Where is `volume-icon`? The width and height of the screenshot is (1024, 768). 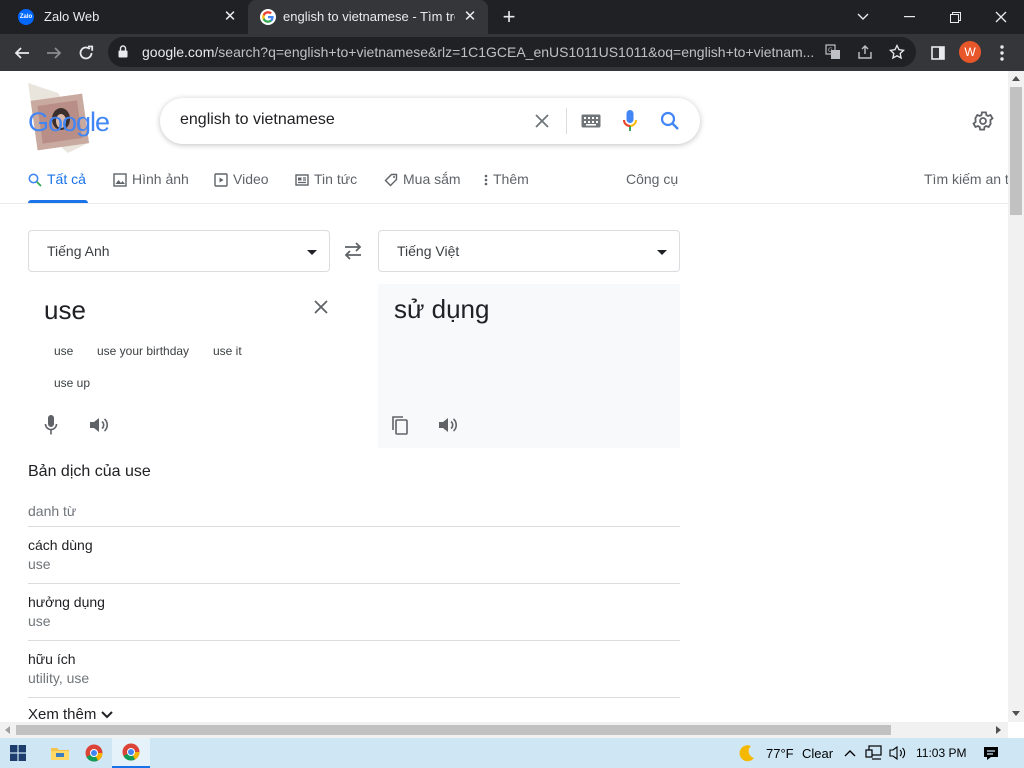
volume-icon is located at coordinates (898, 753).